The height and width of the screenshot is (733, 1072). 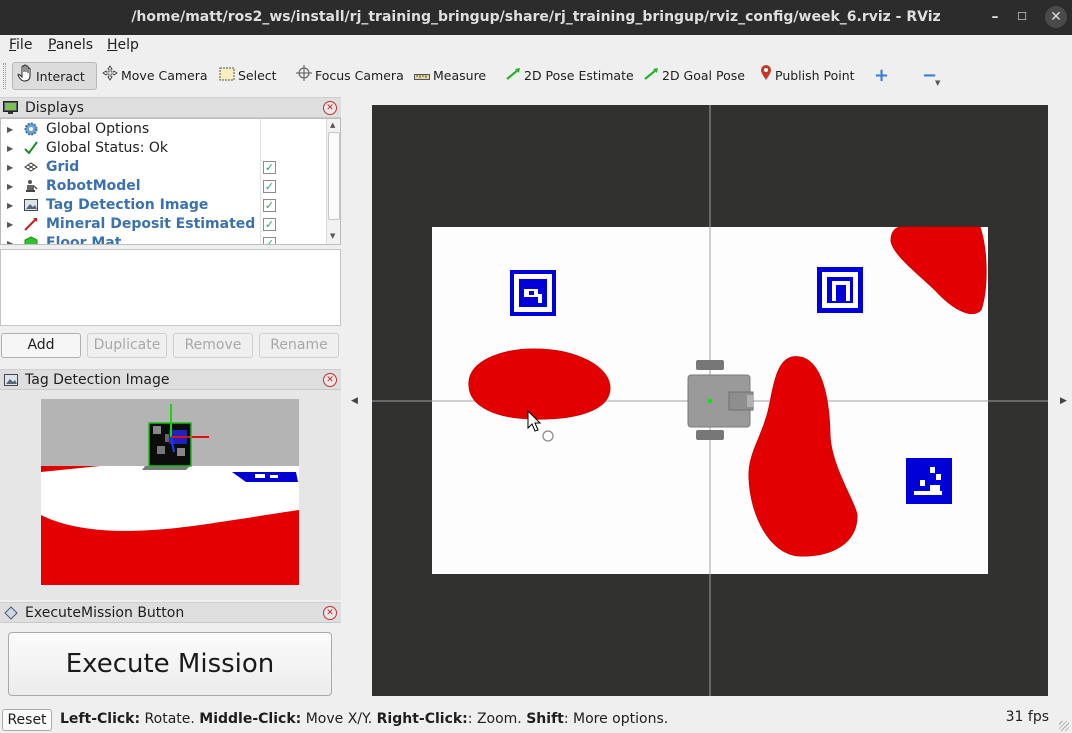 I want to click on camera-image, so click(x=170, y=495).